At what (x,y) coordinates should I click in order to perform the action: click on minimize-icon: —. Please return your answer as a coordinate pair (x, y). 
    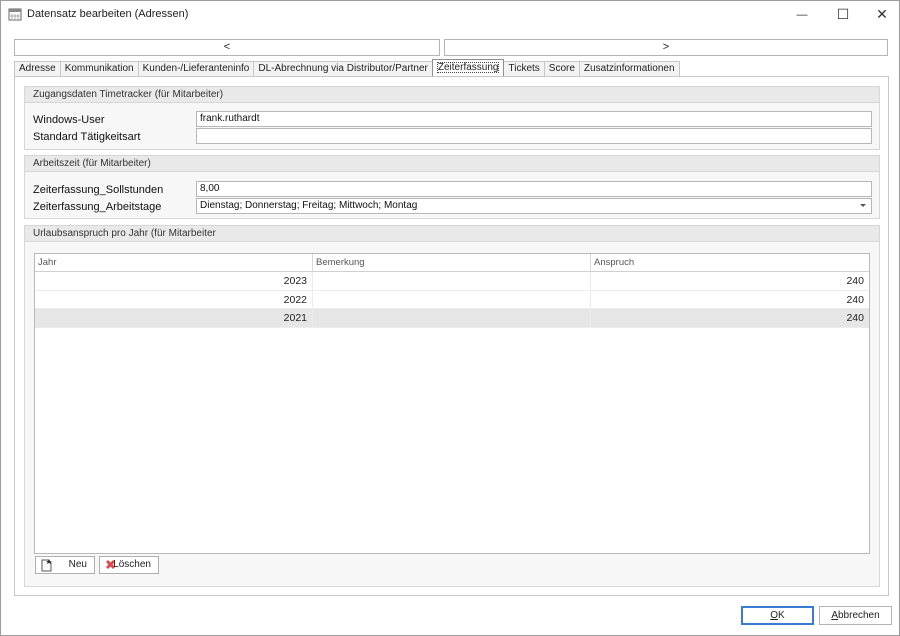
    Looking at the image, I should click on (802, 14).